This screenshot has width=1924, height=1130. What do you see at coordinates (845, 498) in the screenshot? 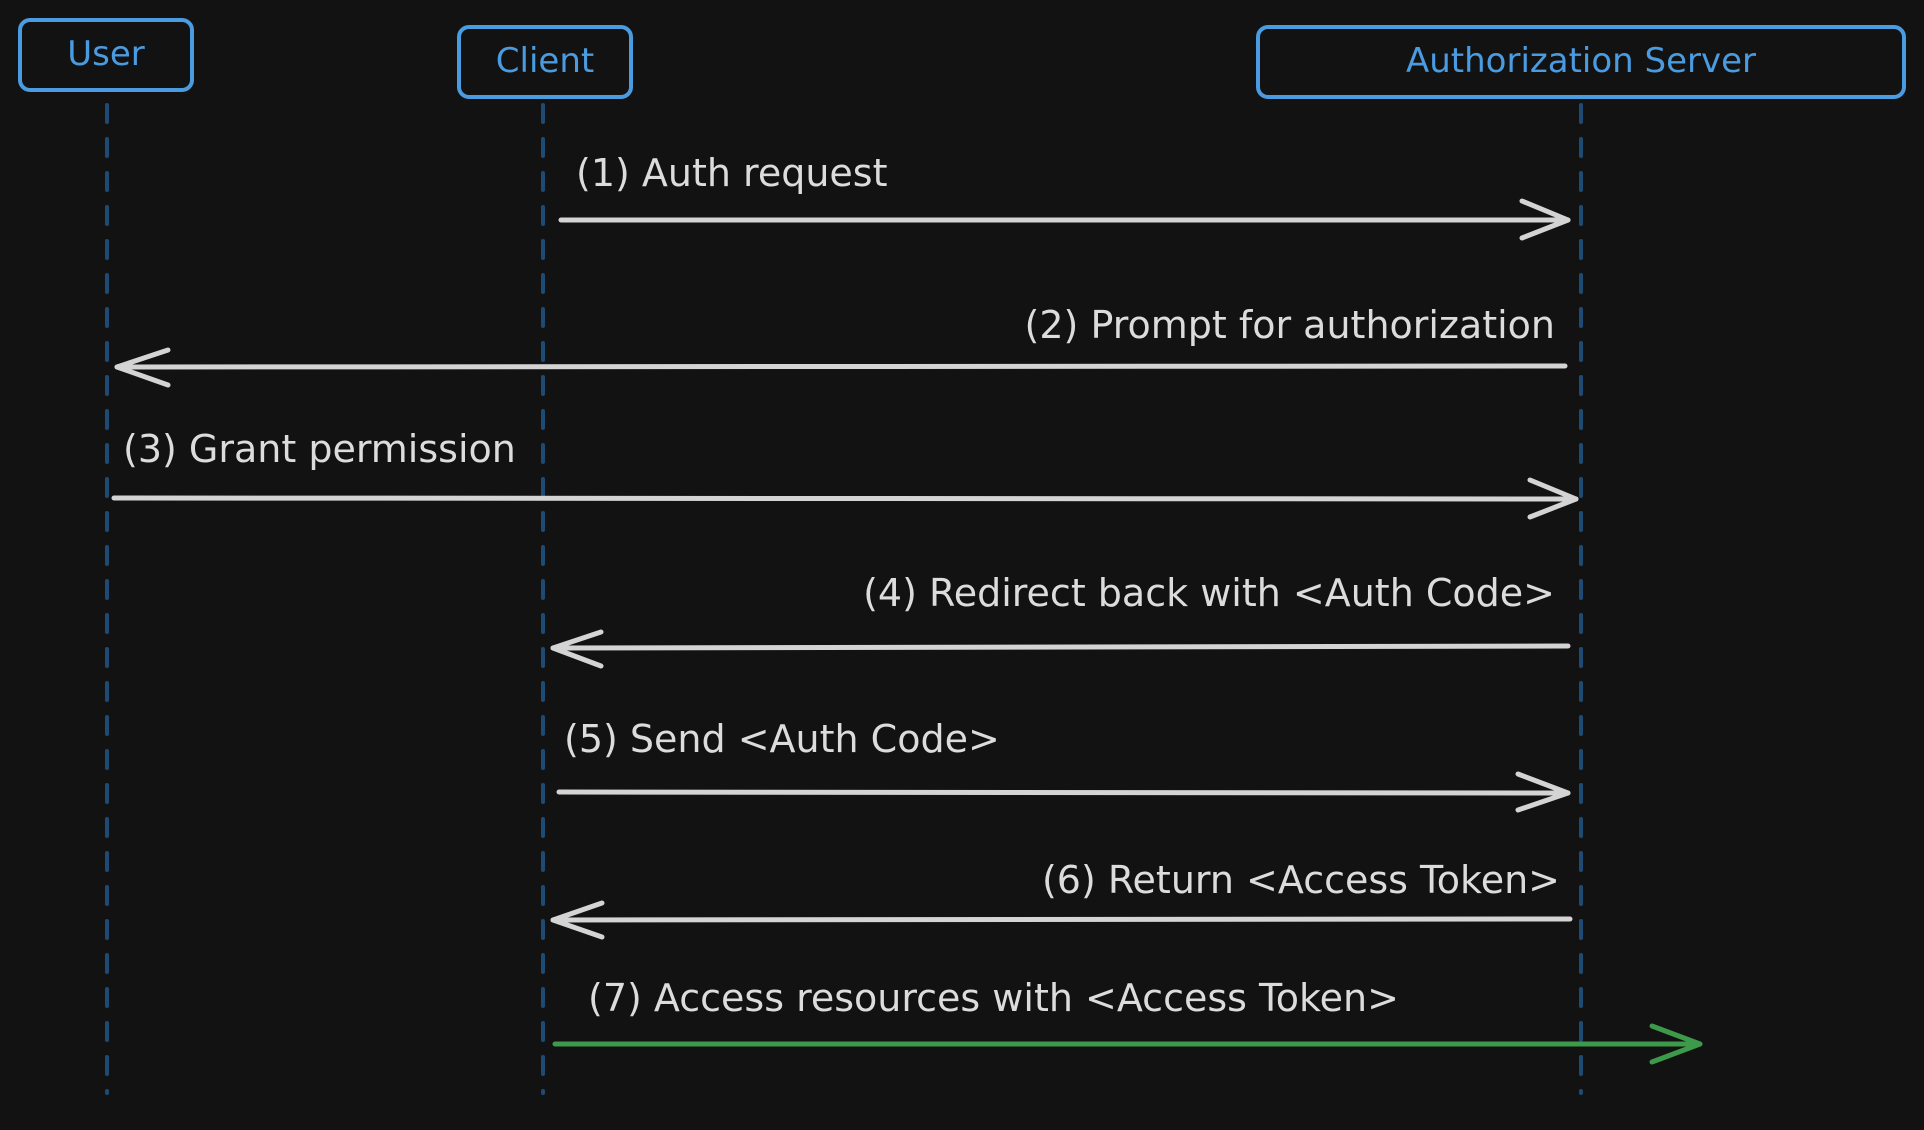
I see `message-3-line` at bounding box center [845, 498].